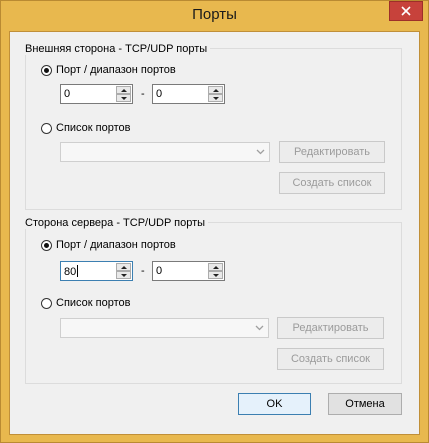 The width and height of the screenshot is (429, 443). I want to click on server-port-to-spinner, so click(215, 271).